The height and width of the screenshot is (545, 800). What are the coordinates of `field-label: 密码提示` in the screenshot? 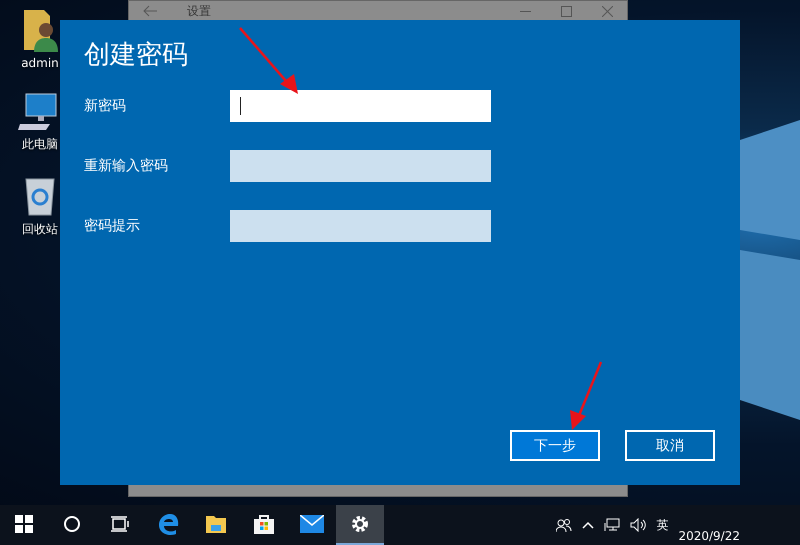 It's located at (112, 226).